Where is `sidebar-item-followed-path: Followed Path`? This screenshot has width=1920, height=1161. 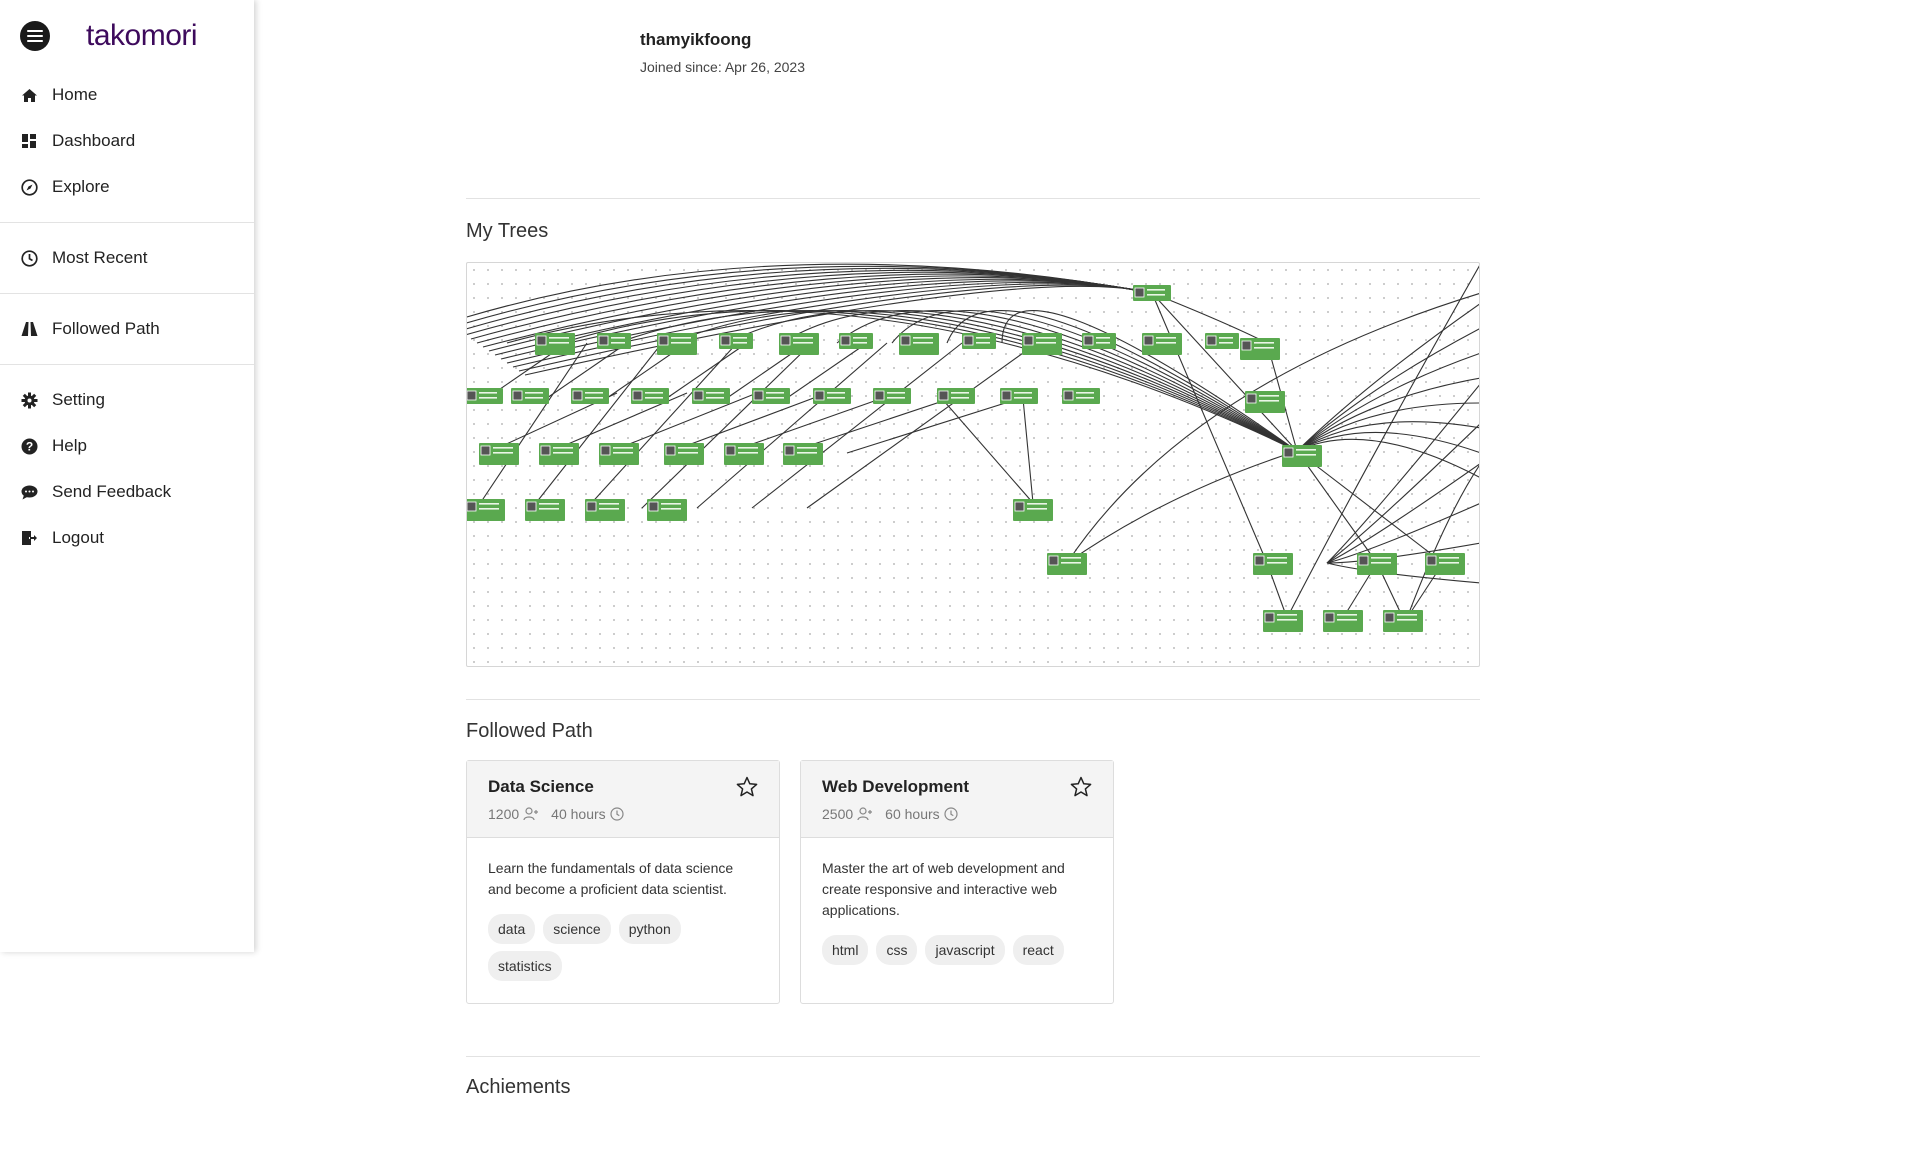
sidebar-item-followed-path: Followed Path is located at coordinates (127, 329).